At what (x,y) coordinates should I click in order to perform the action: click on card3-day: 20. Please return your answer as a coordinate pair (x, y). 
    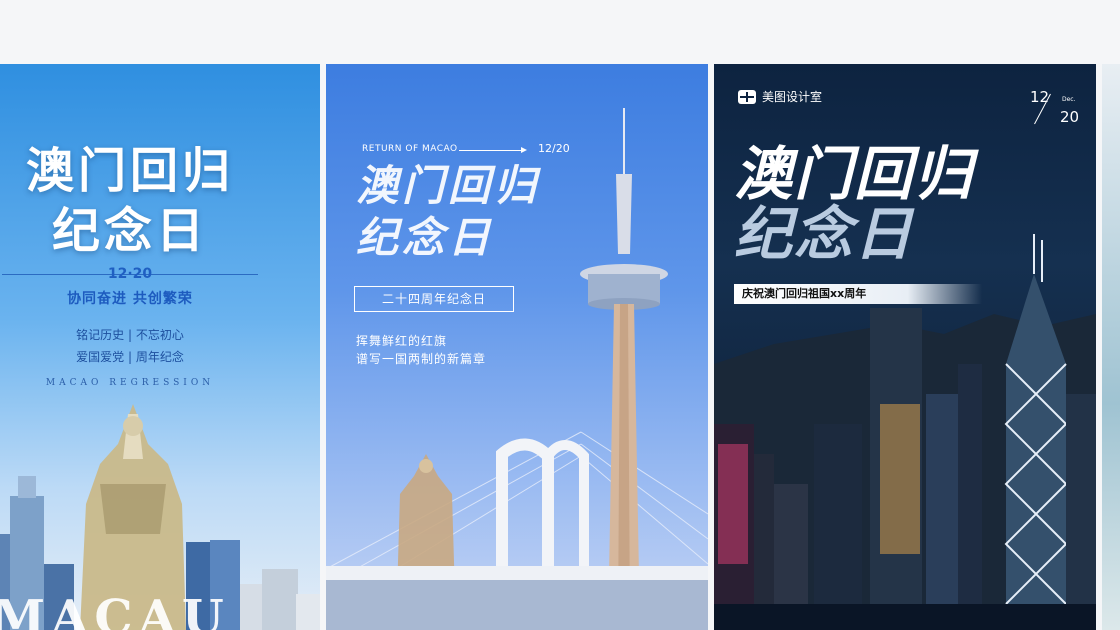
    Looking at the image, I should click on (1070, 117).